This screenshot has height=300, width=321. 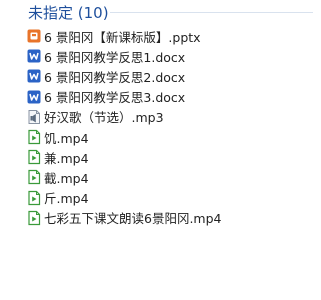 What do you see at coordinates (171, 157) in the screenshot?
I see `file-item: 兼.mp4` at bounding box center [171, 157].